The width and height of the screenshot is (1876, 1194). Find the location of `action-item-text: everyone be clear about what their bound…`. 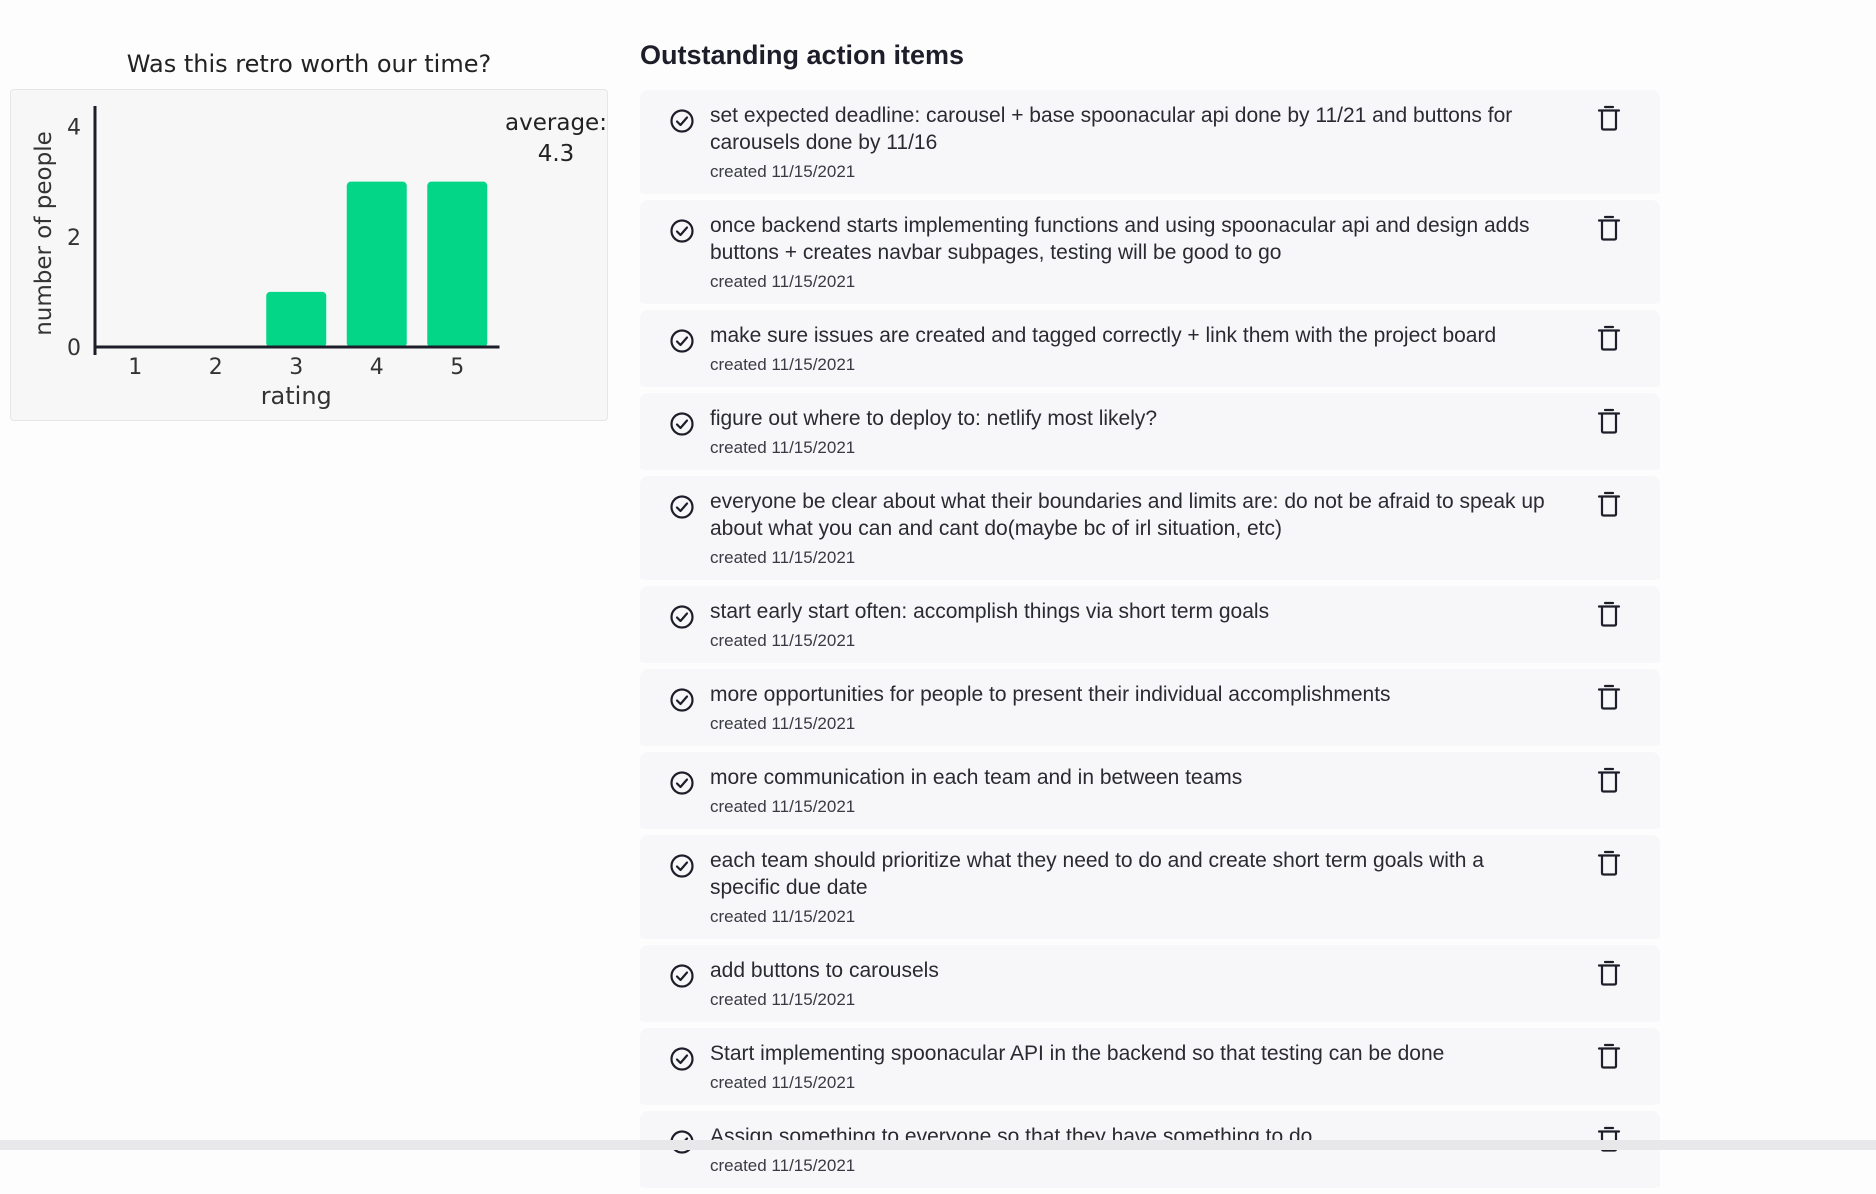

action-item-text: everyone be clear about what their bound… is located at coordinates (1127, 515).